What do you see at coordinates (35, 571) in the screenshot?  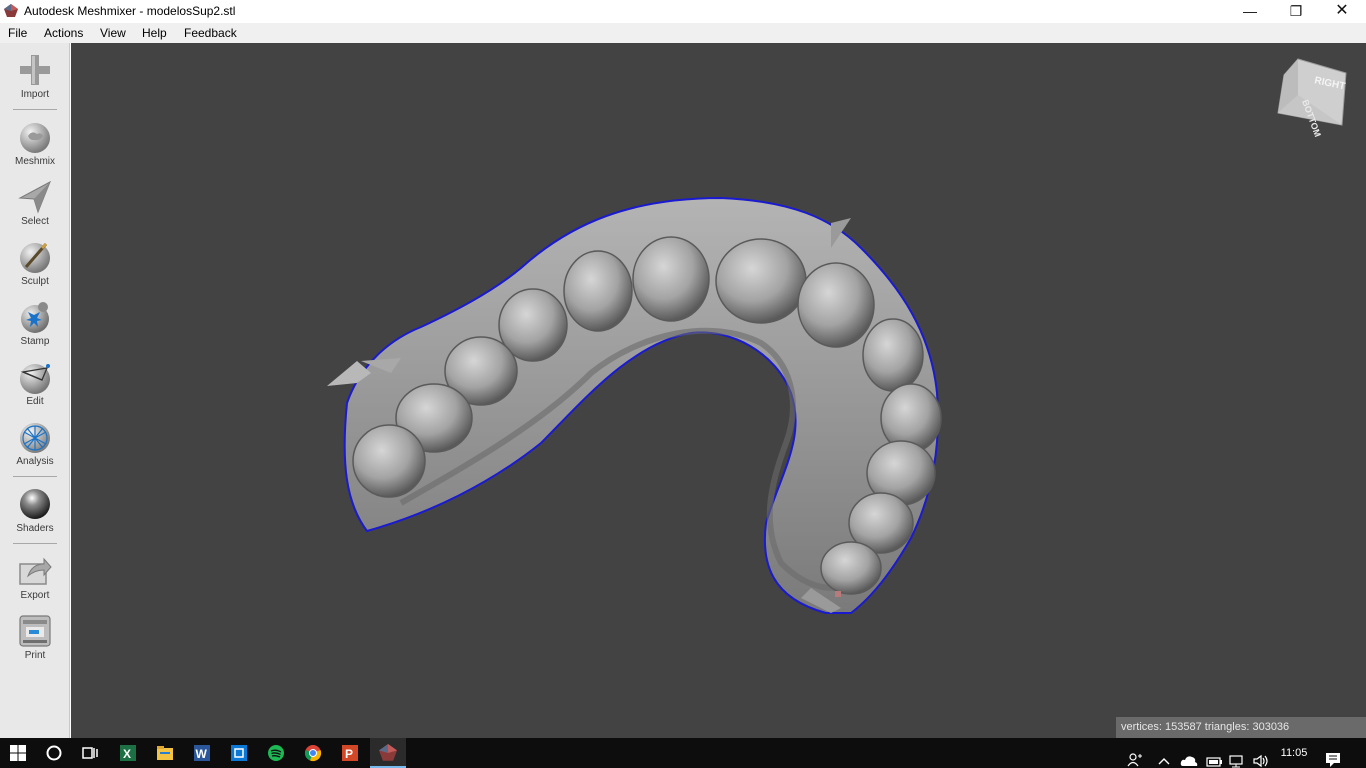 I see `export-icon` at bounding box center [35, 571].